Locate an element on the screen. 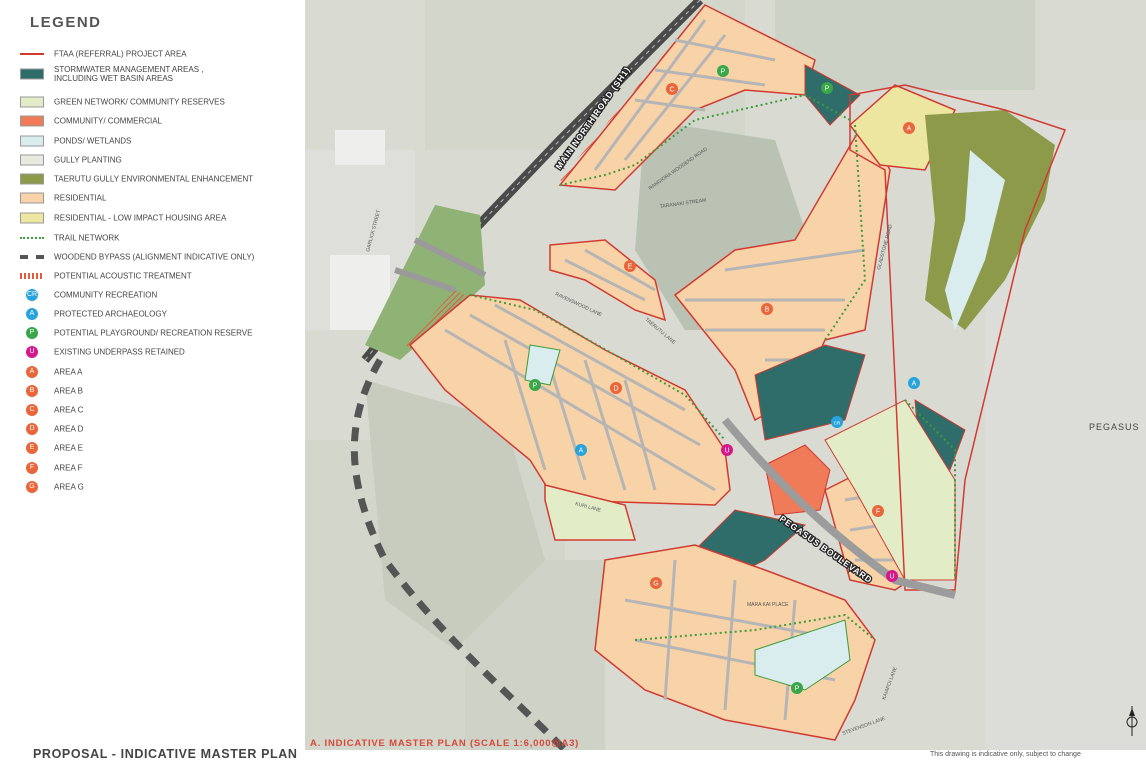 The image size is (1146, 763). legend-item: A PROTECTED ARCHAEOLOGY is located at coordinates (160, 313).